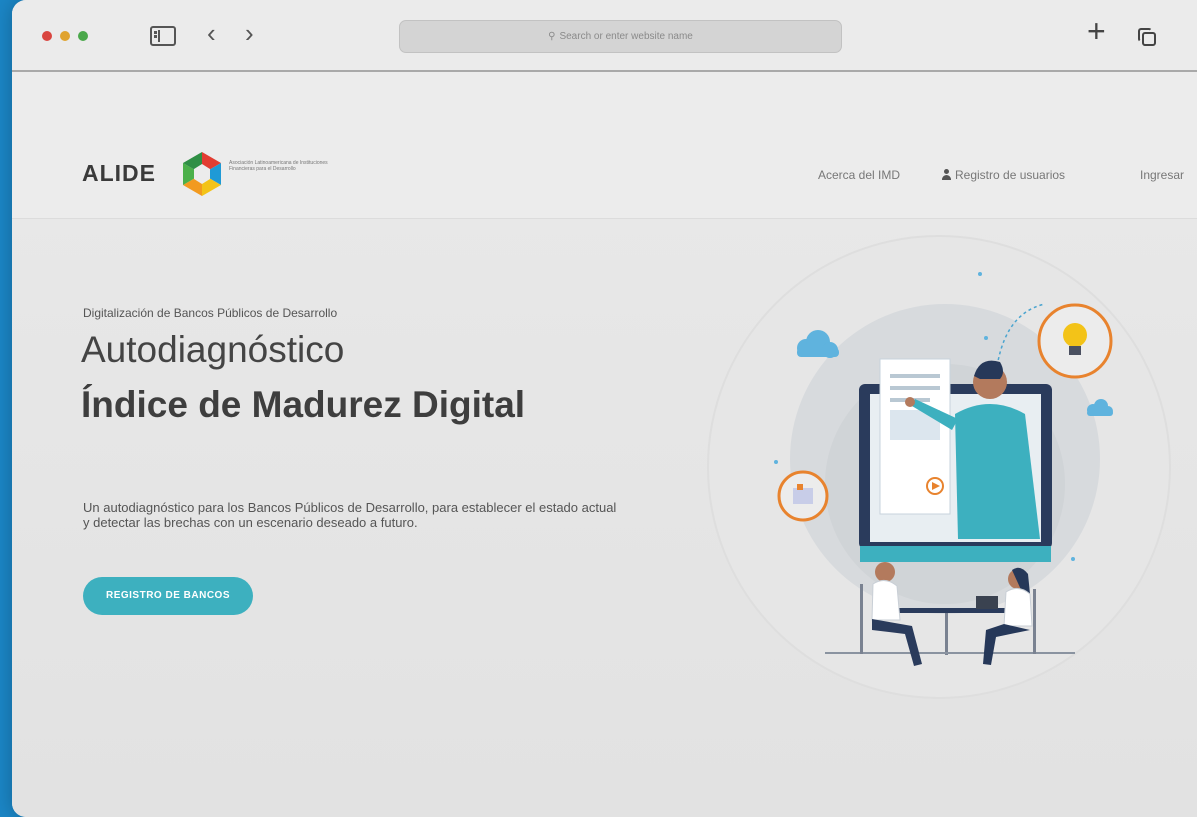  Describe the element at coordinates (168, 596) in the screenshot. I see `register-banks-button: REGISTRO DE BANCOS` at that location.